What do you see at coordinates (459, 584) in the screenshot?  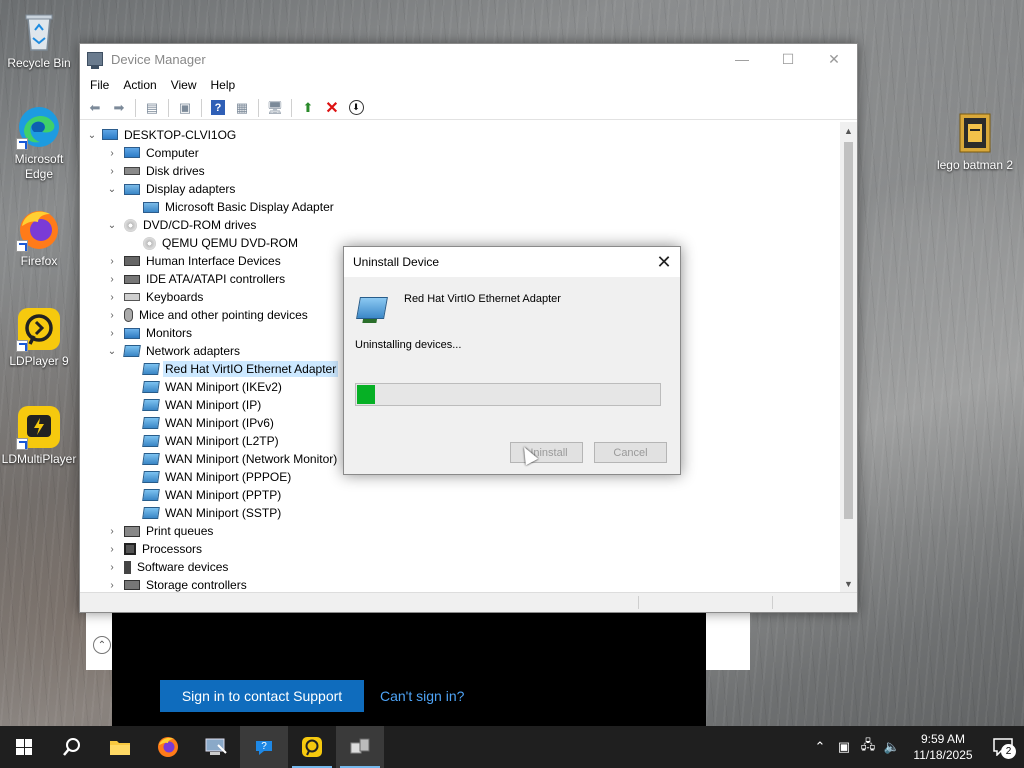 I see `tree-item-storage-controllers: › Storage controllers` at bounding box center [459, 584].